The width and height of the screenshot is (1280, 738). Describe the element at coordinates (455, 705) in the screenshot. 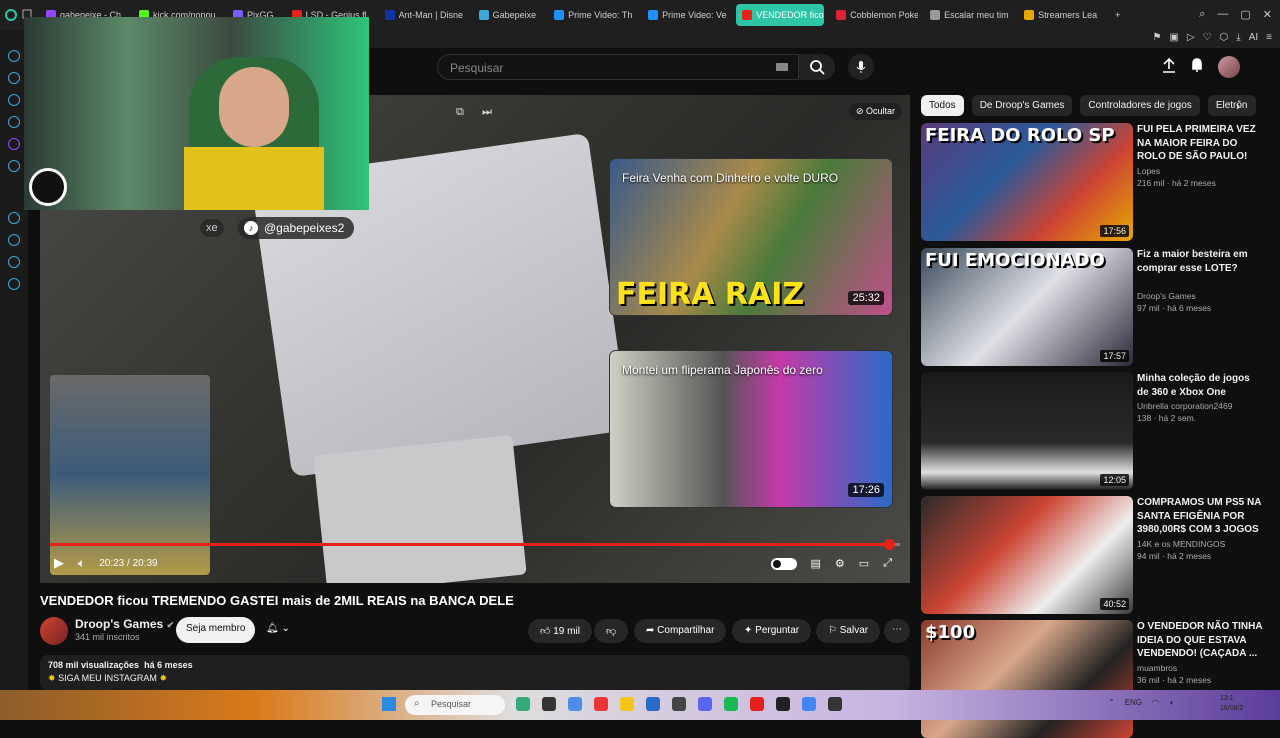

I see `taskbar-search: ⌕ Pesquisar` at that location.